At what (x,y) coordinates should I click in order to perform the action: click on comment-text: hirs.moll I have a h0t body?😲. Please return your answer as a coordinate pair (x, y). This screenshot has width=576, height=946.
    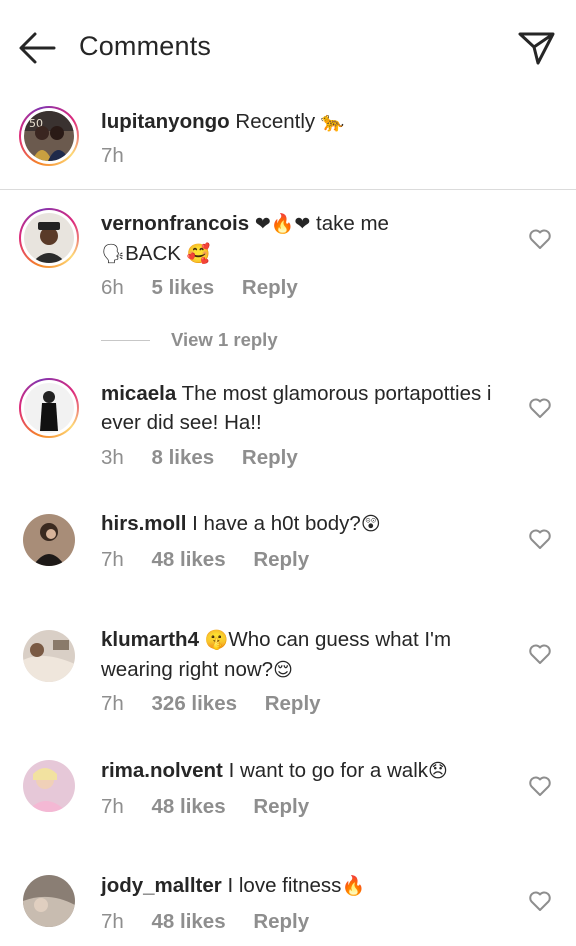
    Looking at the image, I should click on (306, 524).